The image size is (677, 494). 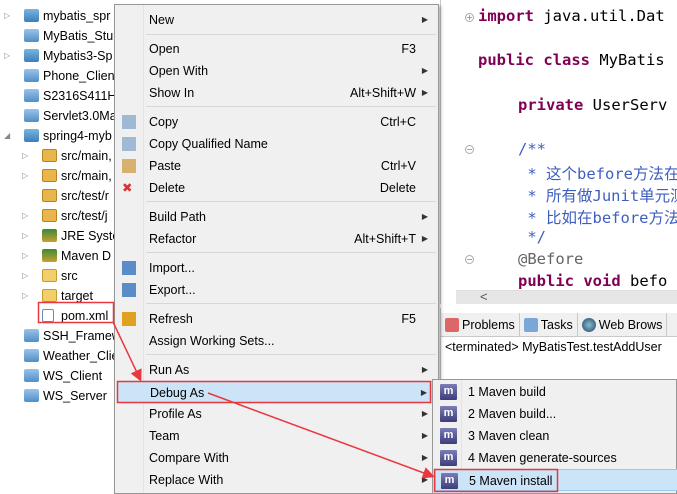 I want to click on keyword: public class, so click(x=534, y=60).